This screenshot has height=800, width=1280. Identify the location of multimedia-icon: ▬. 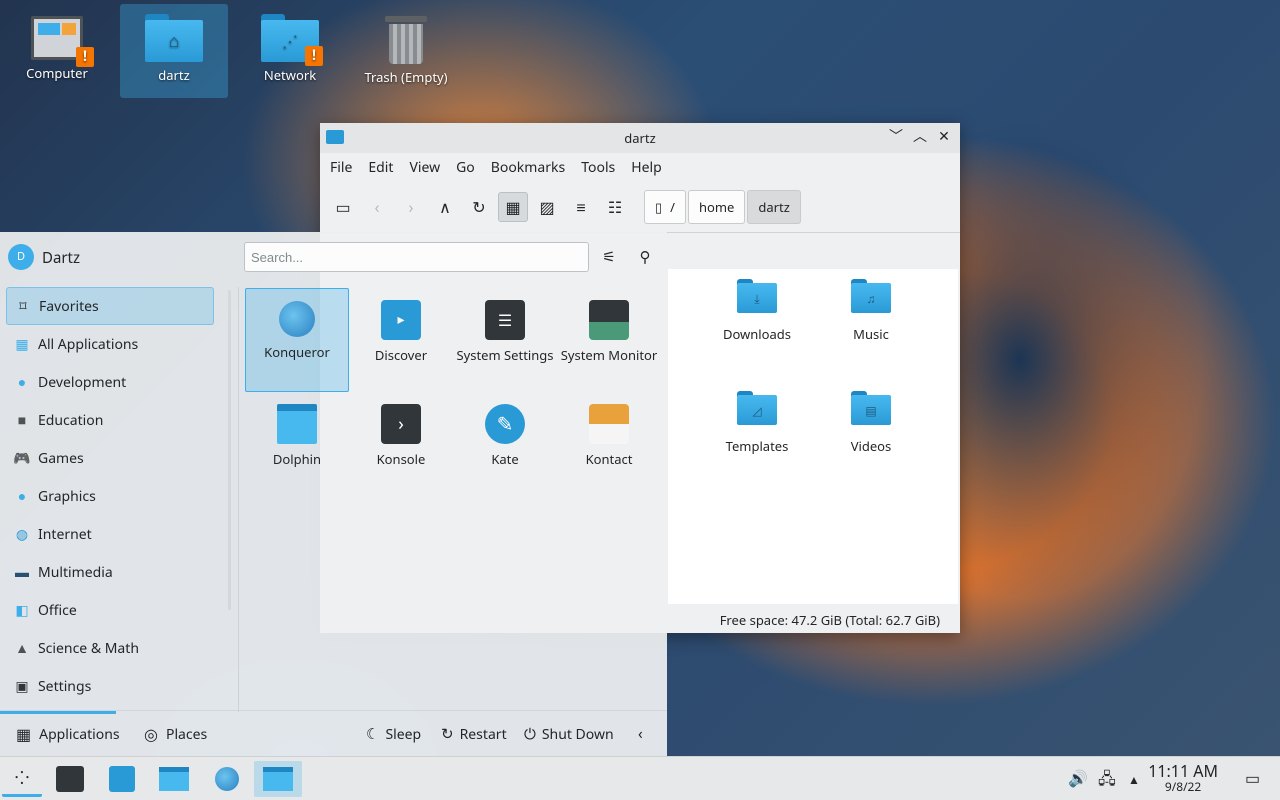
(22, 572).